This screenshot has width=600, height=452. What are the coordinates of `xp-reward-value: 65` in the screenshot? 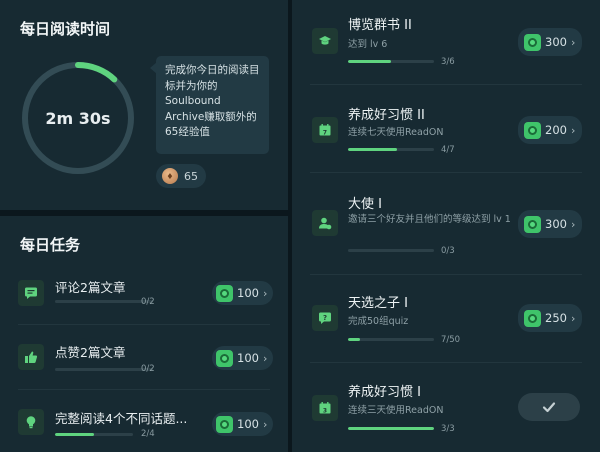 It's located at (191, 176).